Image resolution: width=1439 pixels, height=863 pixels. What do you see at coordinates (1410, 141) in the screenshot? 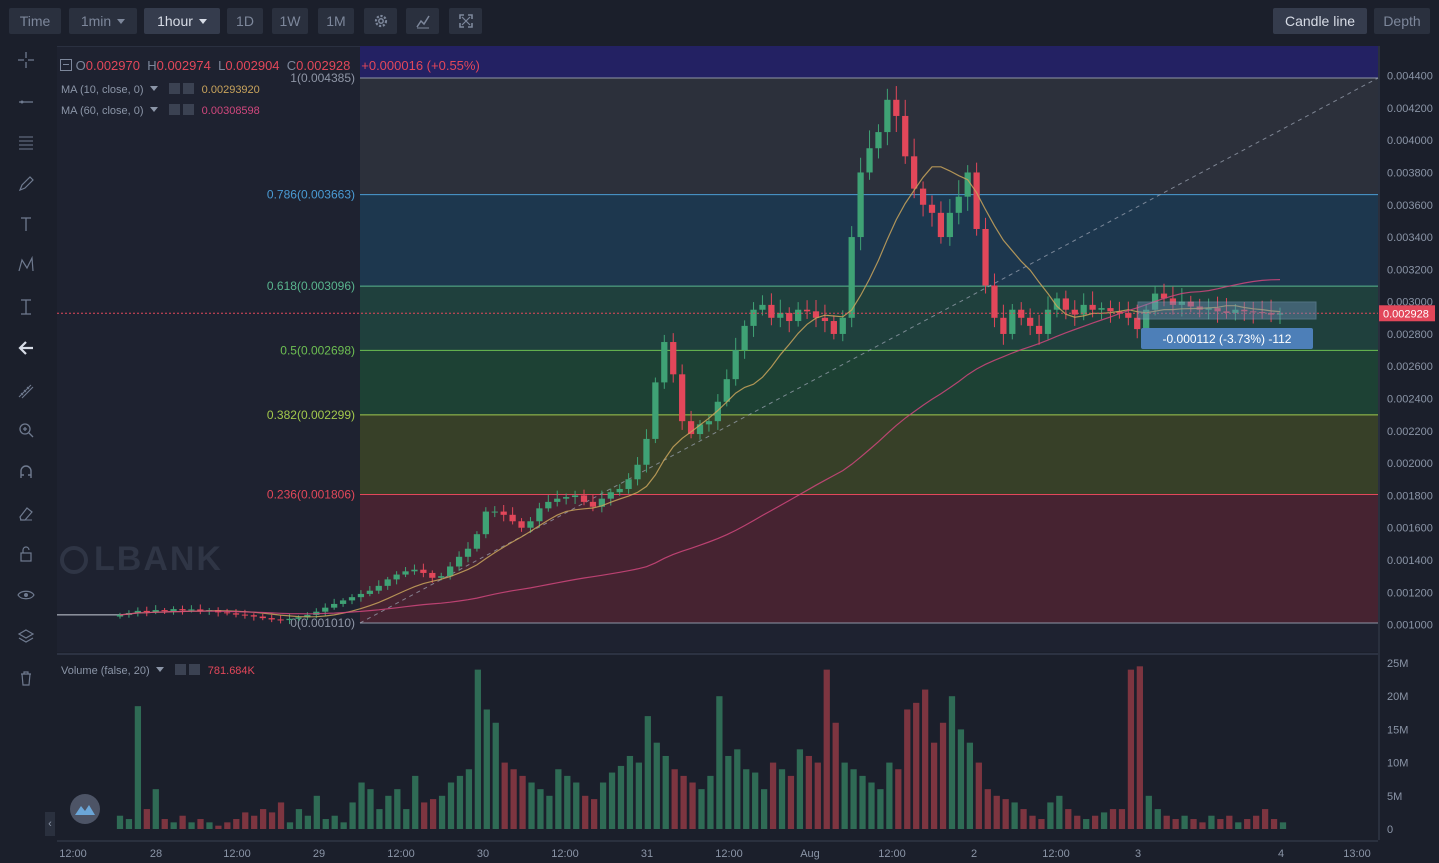
I see `price-tick-label: 0.004000` at bounding box center [1410, 141].